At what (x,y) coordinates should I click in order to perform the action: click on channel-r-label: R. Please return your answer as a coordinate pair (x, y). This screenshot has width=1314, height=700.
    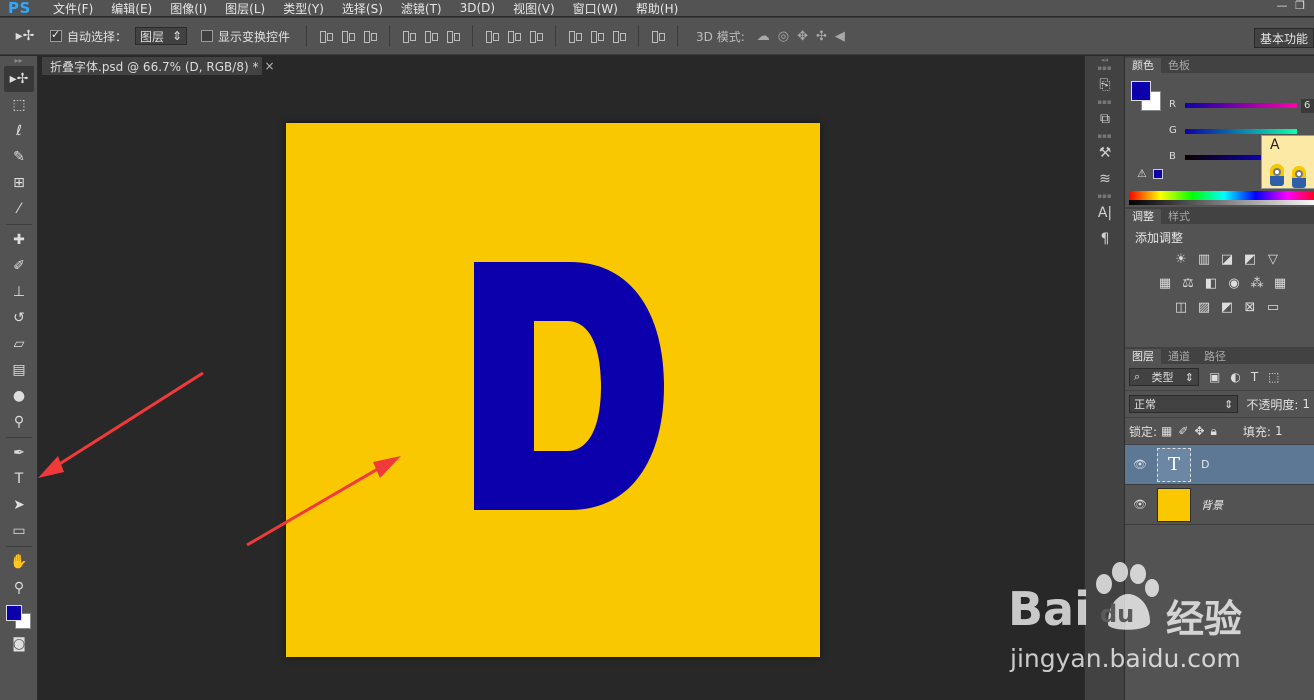
    Looking at the image, I should click on (1172, 104).